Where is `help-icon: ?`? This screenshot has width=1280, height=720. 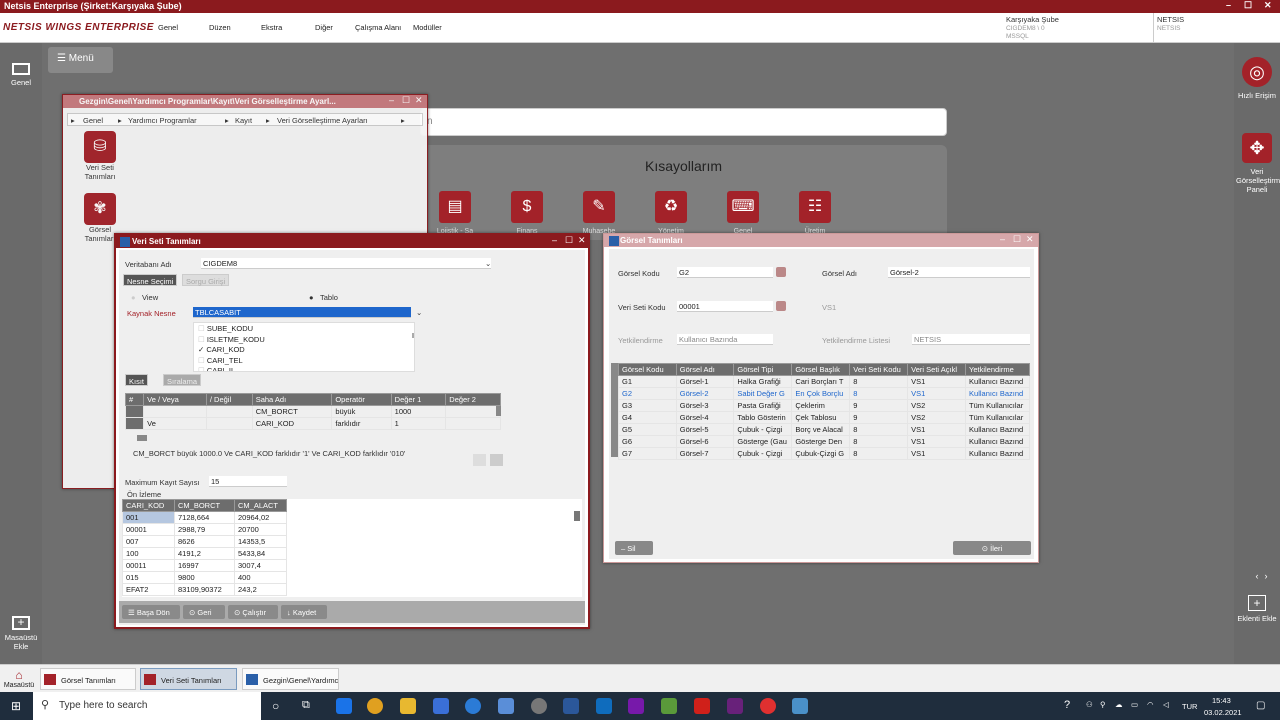
help-icon: ? is located at coordinates (1067, 705).